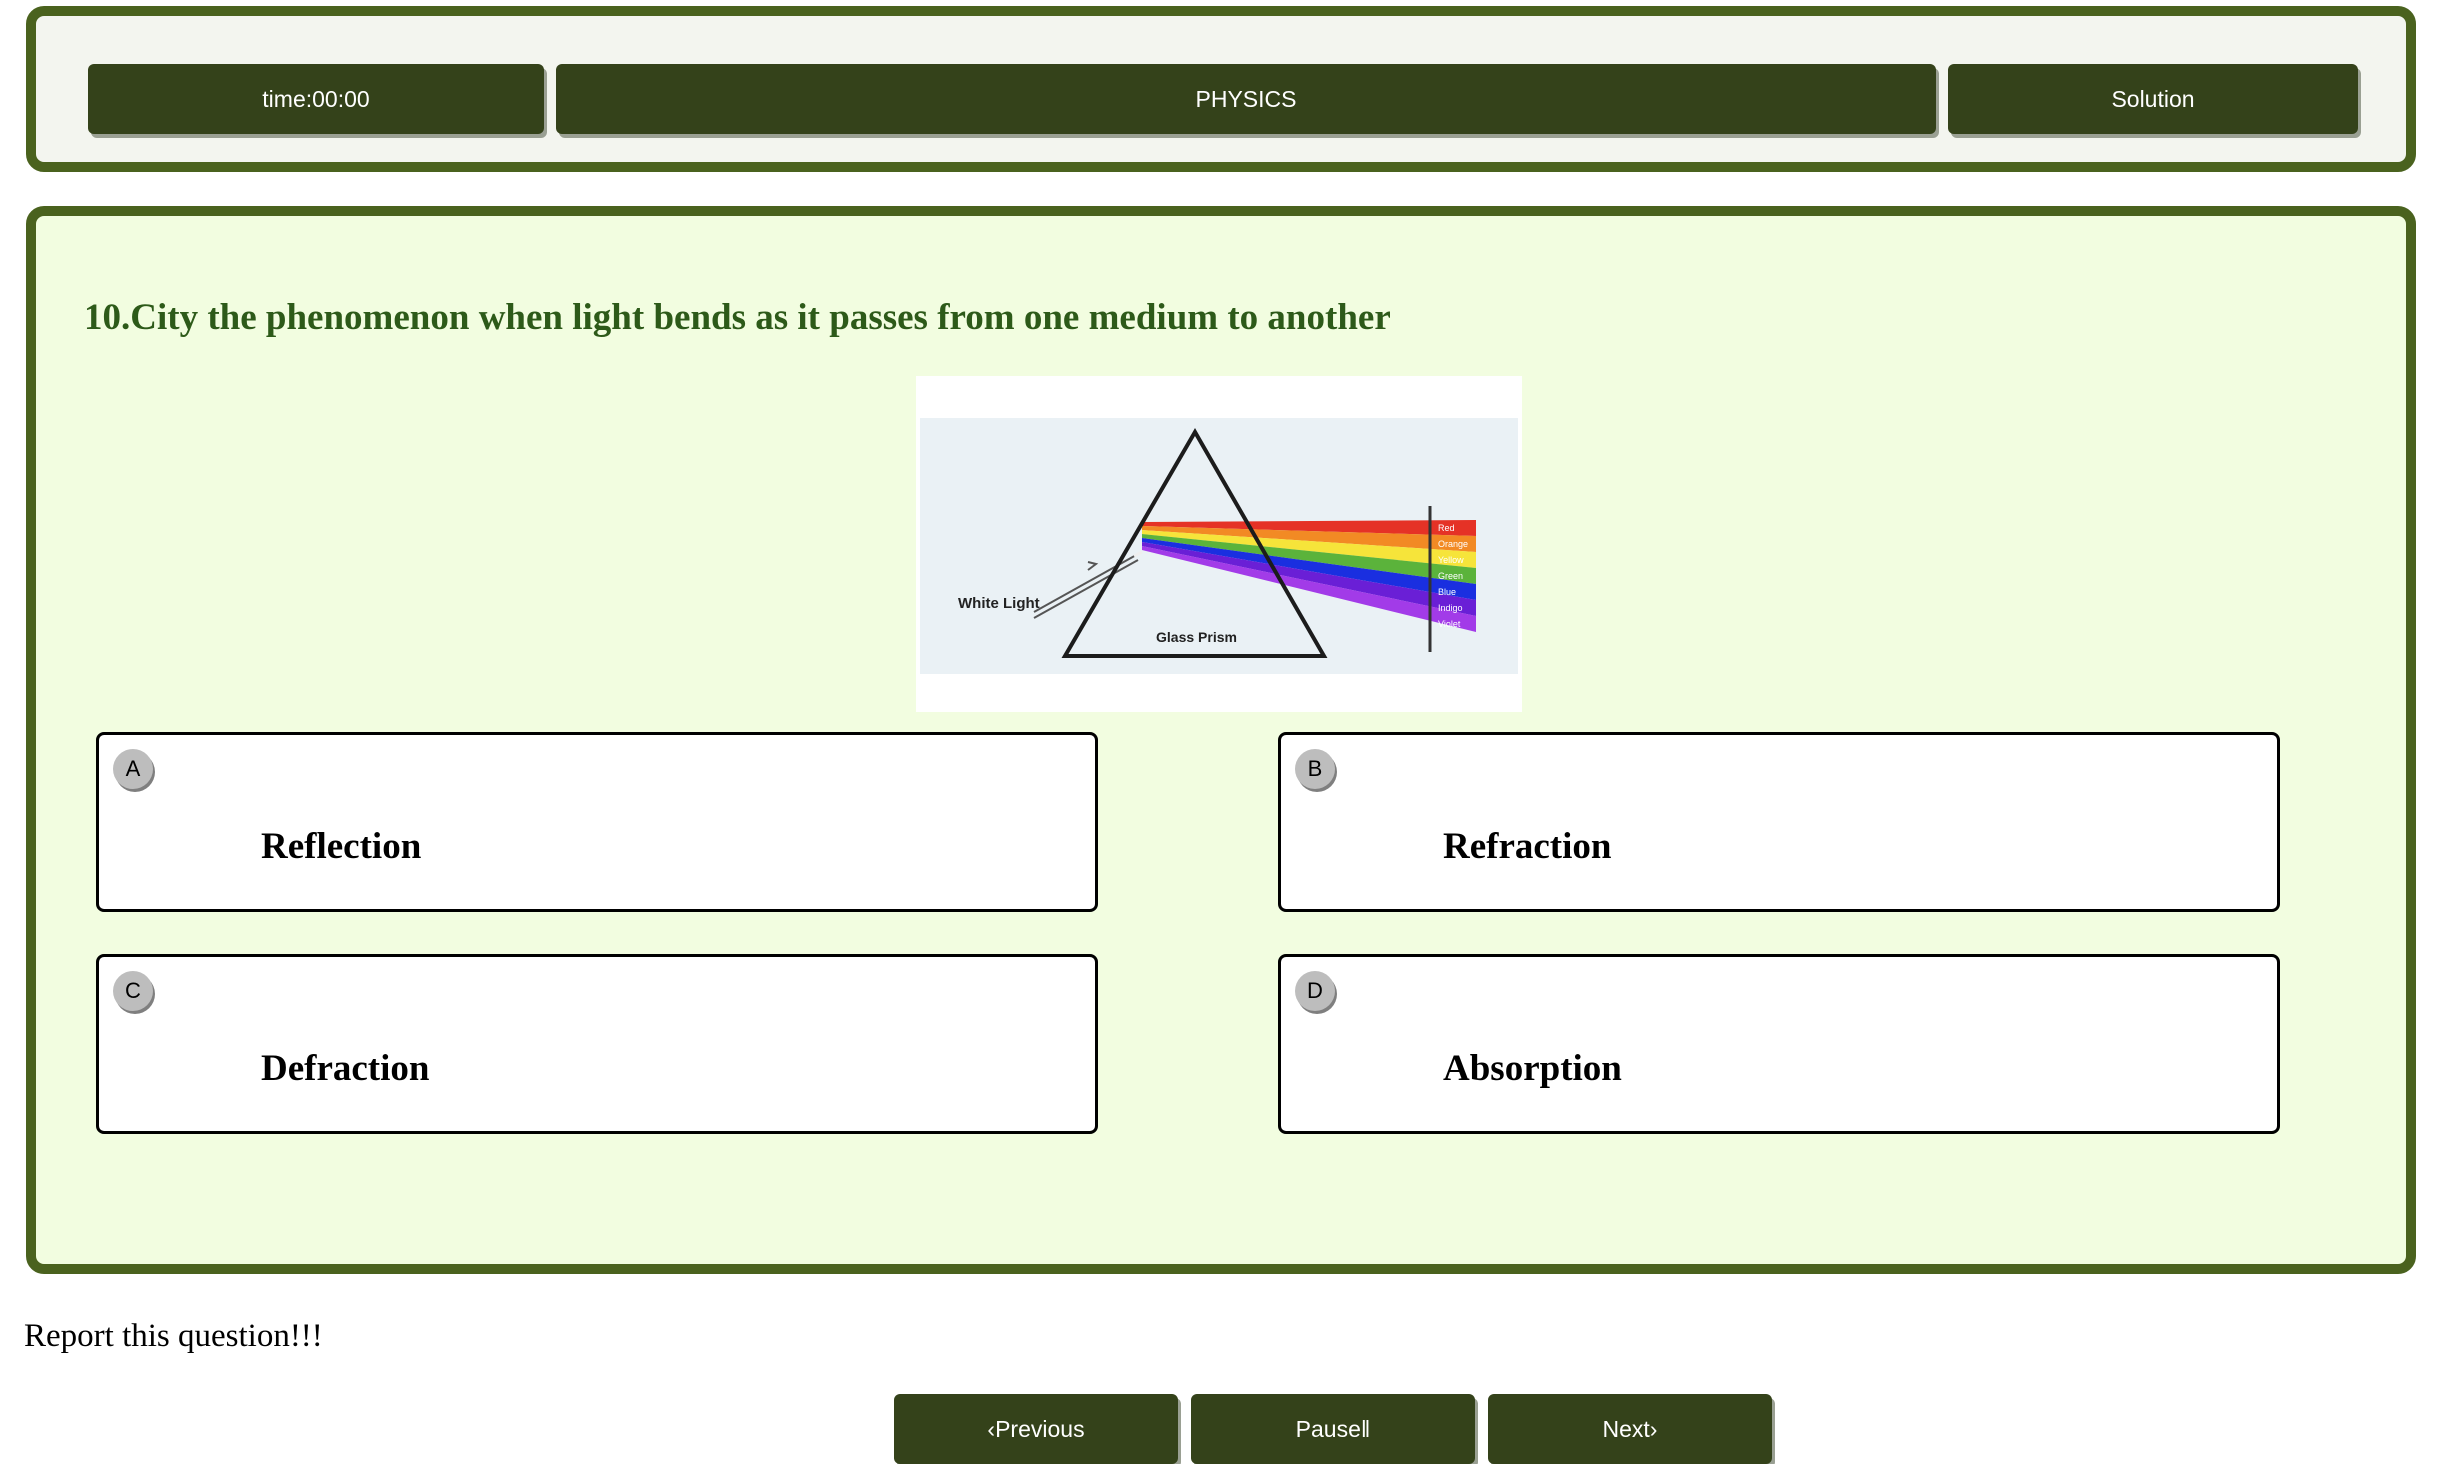 This screenshot has width=2458, height=1464. I want to click on spectrum-label-blue: Blue, so click(1447, 592).